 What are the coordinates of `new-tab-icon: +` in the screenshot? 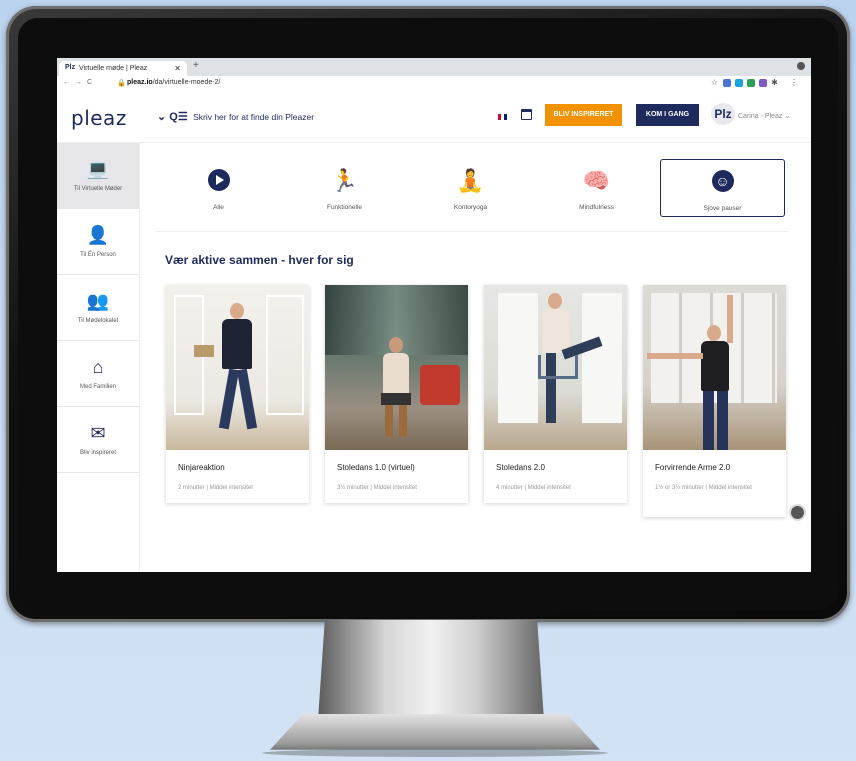 It's located at (196, 65).